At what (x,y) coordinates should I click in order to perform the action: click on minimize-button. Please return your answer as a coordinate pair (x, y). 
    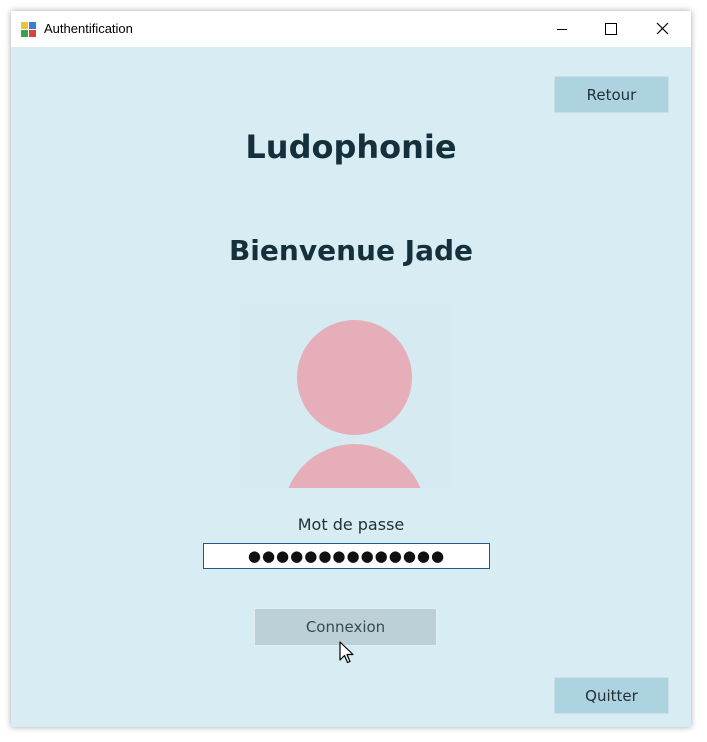
    Looking at the image, I should click on (562, 29).